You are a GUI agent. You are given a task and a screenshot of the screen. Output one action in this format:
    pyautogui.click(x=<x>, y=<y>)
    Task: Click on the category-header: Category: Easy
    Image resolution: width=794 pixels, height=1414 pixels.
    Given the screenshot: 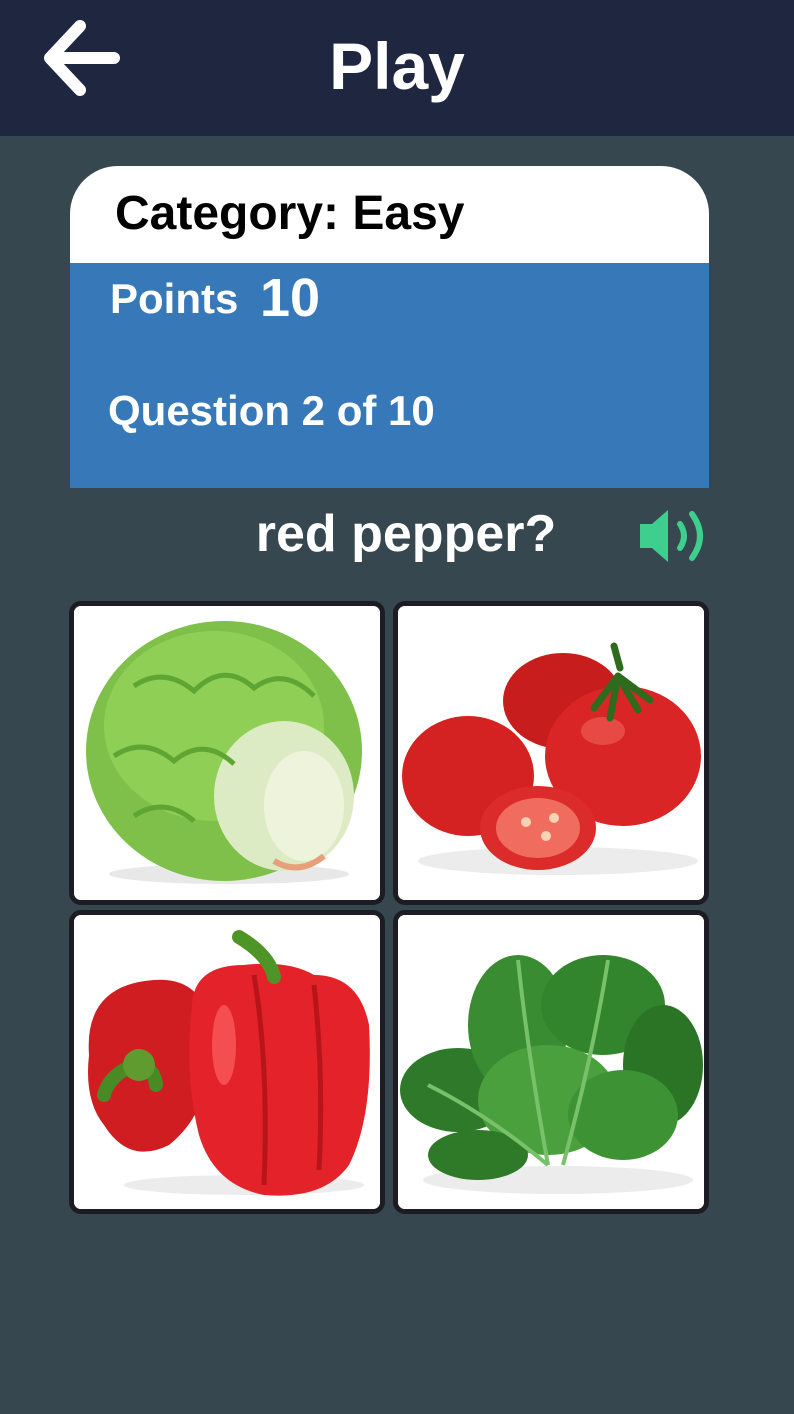 What is the action you would take?
    pyautogui.click(x=389, y=214)
    